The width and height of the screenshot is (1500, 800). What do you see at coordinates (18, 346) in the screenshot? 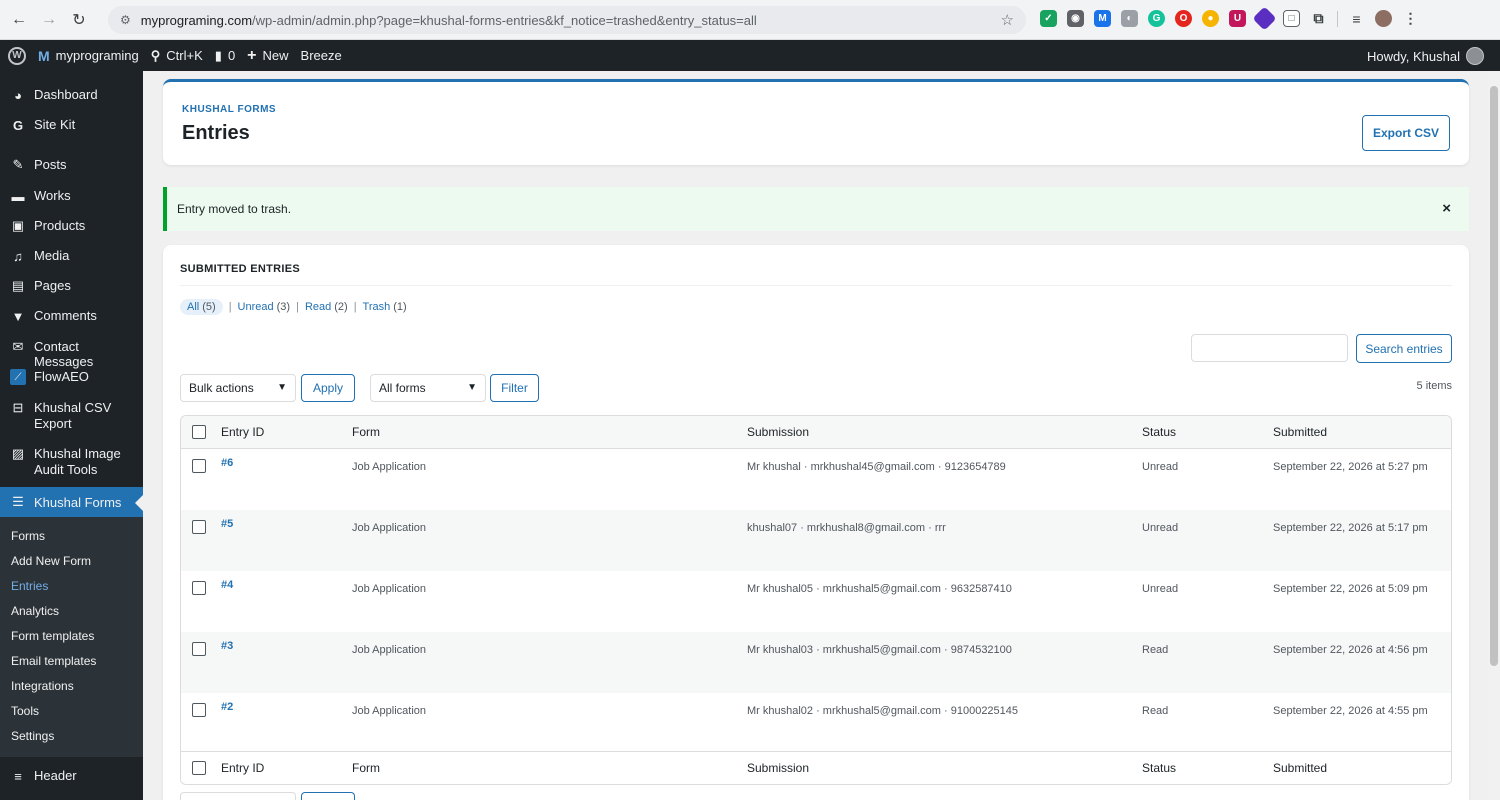
I see `mail-icon: ✉` at bounding box center [18, 346].